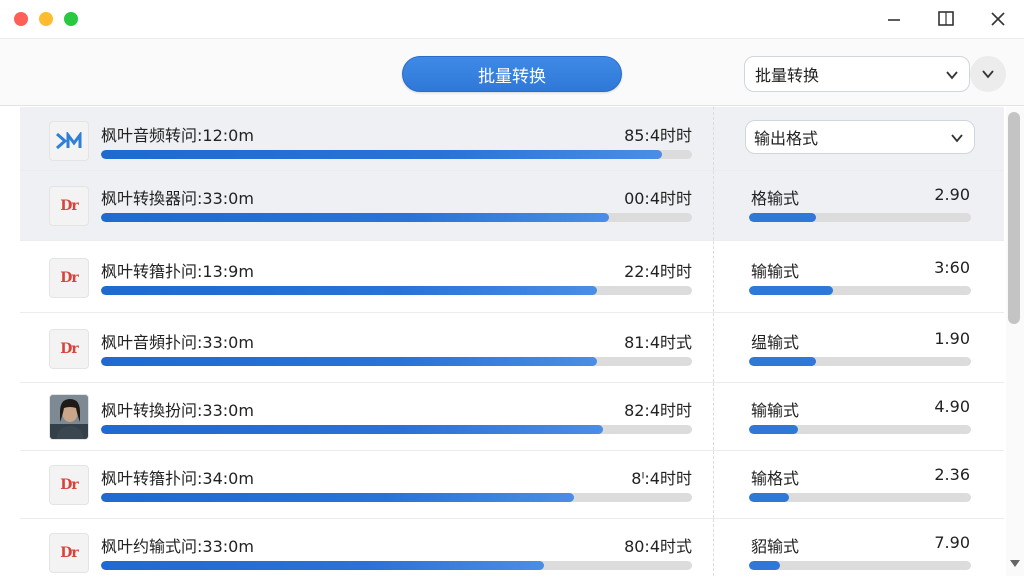 The height and width of the screenshot is (576, 1024). Describe the element at coordinates (894, 19) in the screenshot. I see `minimize-icon` at that location.